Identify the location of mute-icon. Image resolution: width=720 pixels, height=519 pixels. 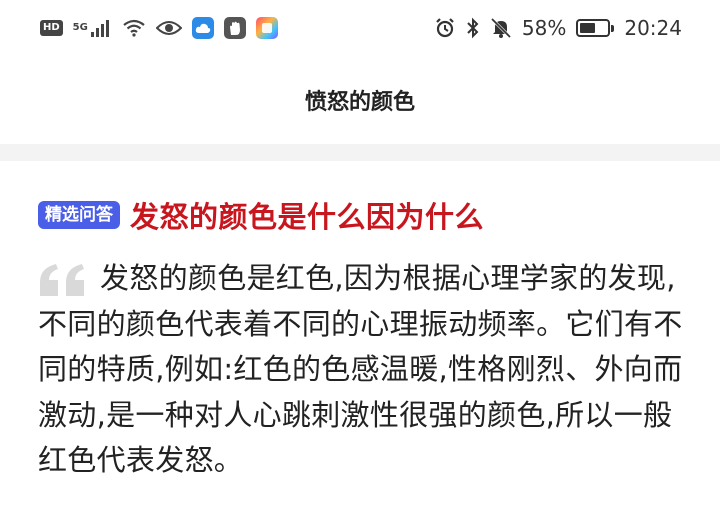
(501, 28).